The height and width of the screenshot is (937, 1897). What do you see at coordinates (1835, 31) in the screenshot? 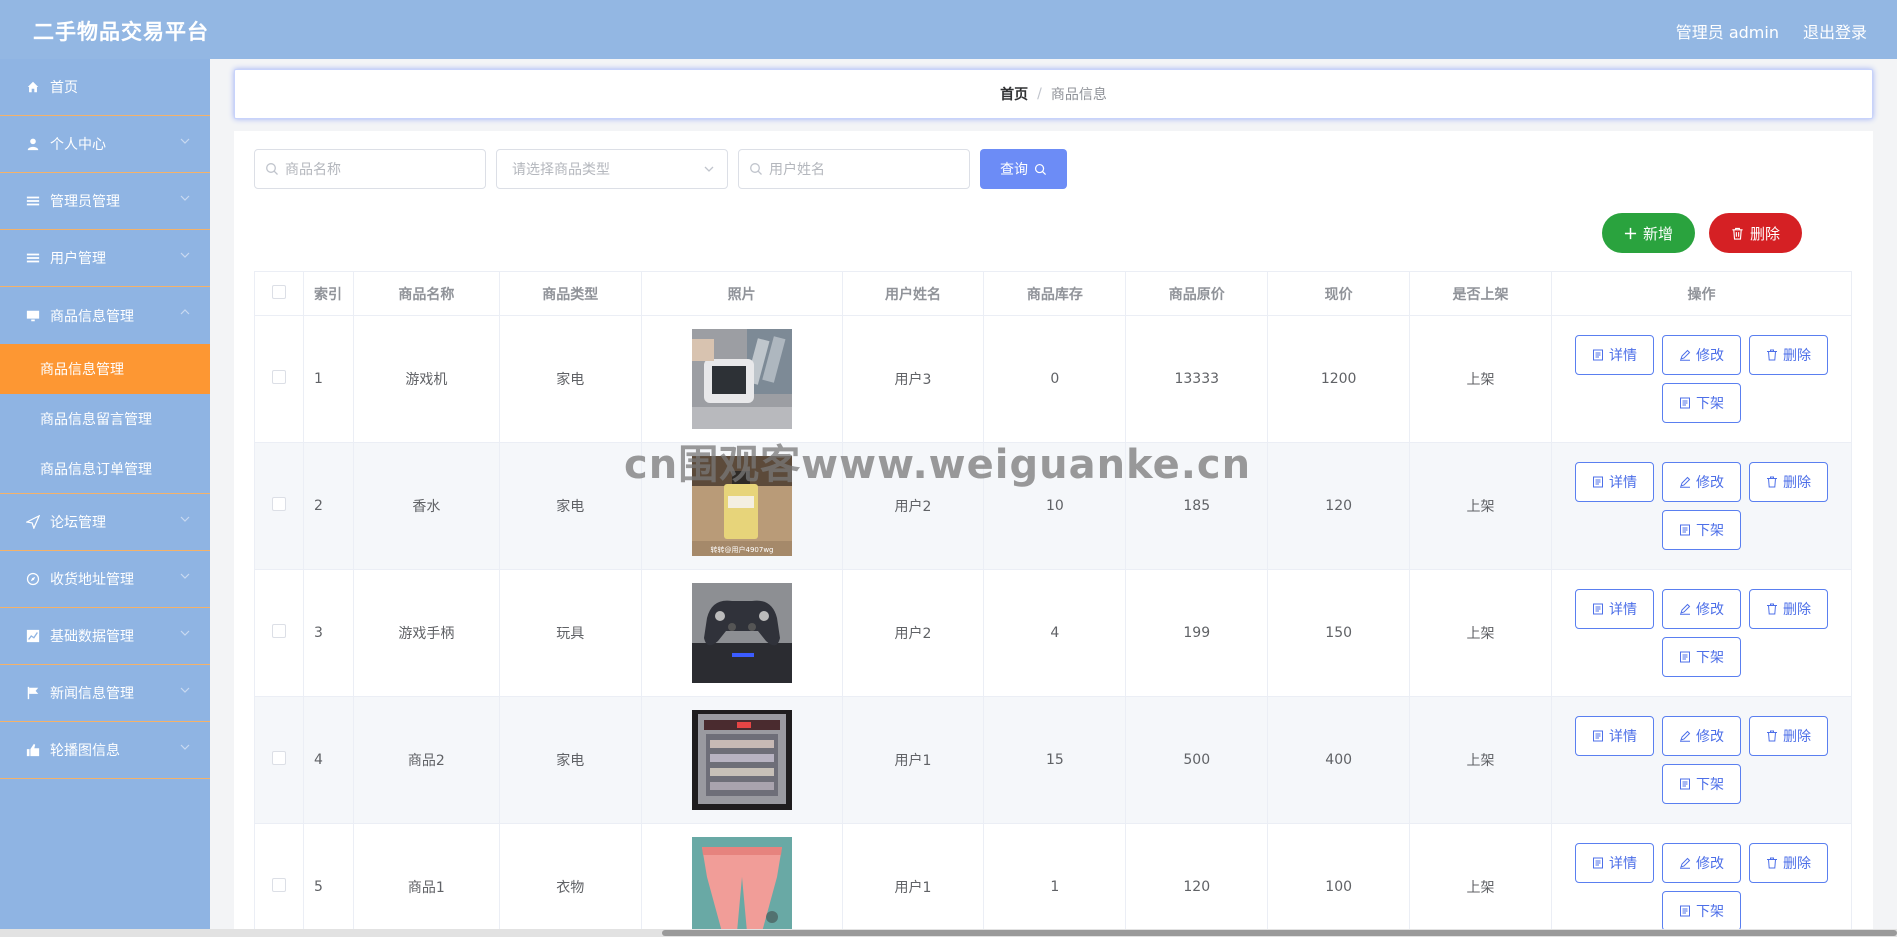
I see `logout-link: 退出登录` at bounding box center [1835, 31].